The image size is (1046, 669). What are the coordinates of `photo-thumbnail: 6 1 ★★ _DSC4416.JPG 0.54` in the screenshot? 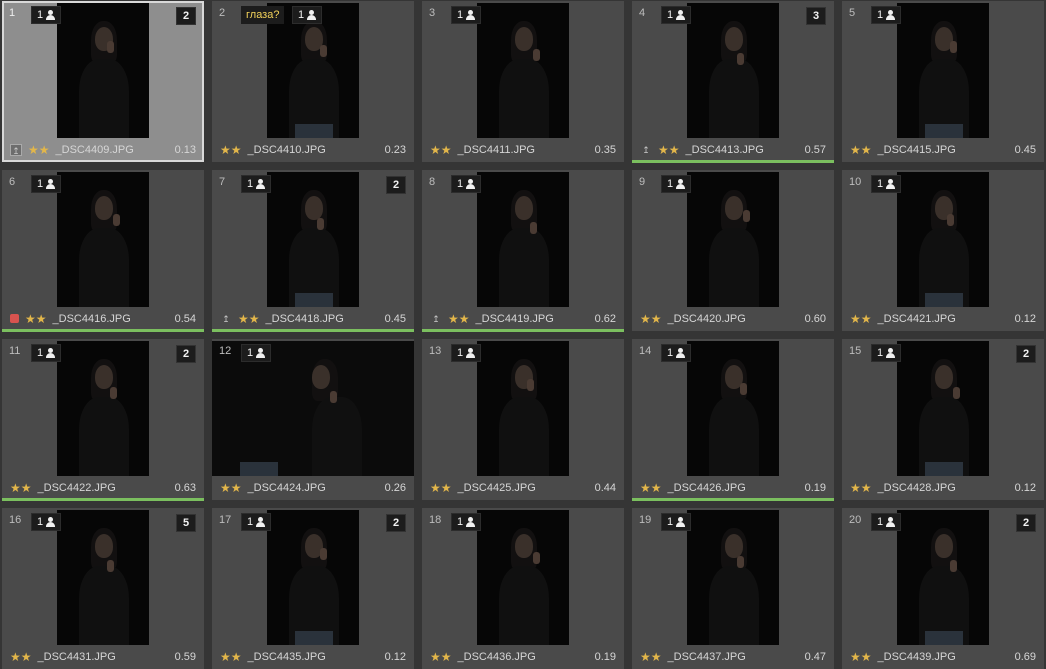 It's located at (103, 251).